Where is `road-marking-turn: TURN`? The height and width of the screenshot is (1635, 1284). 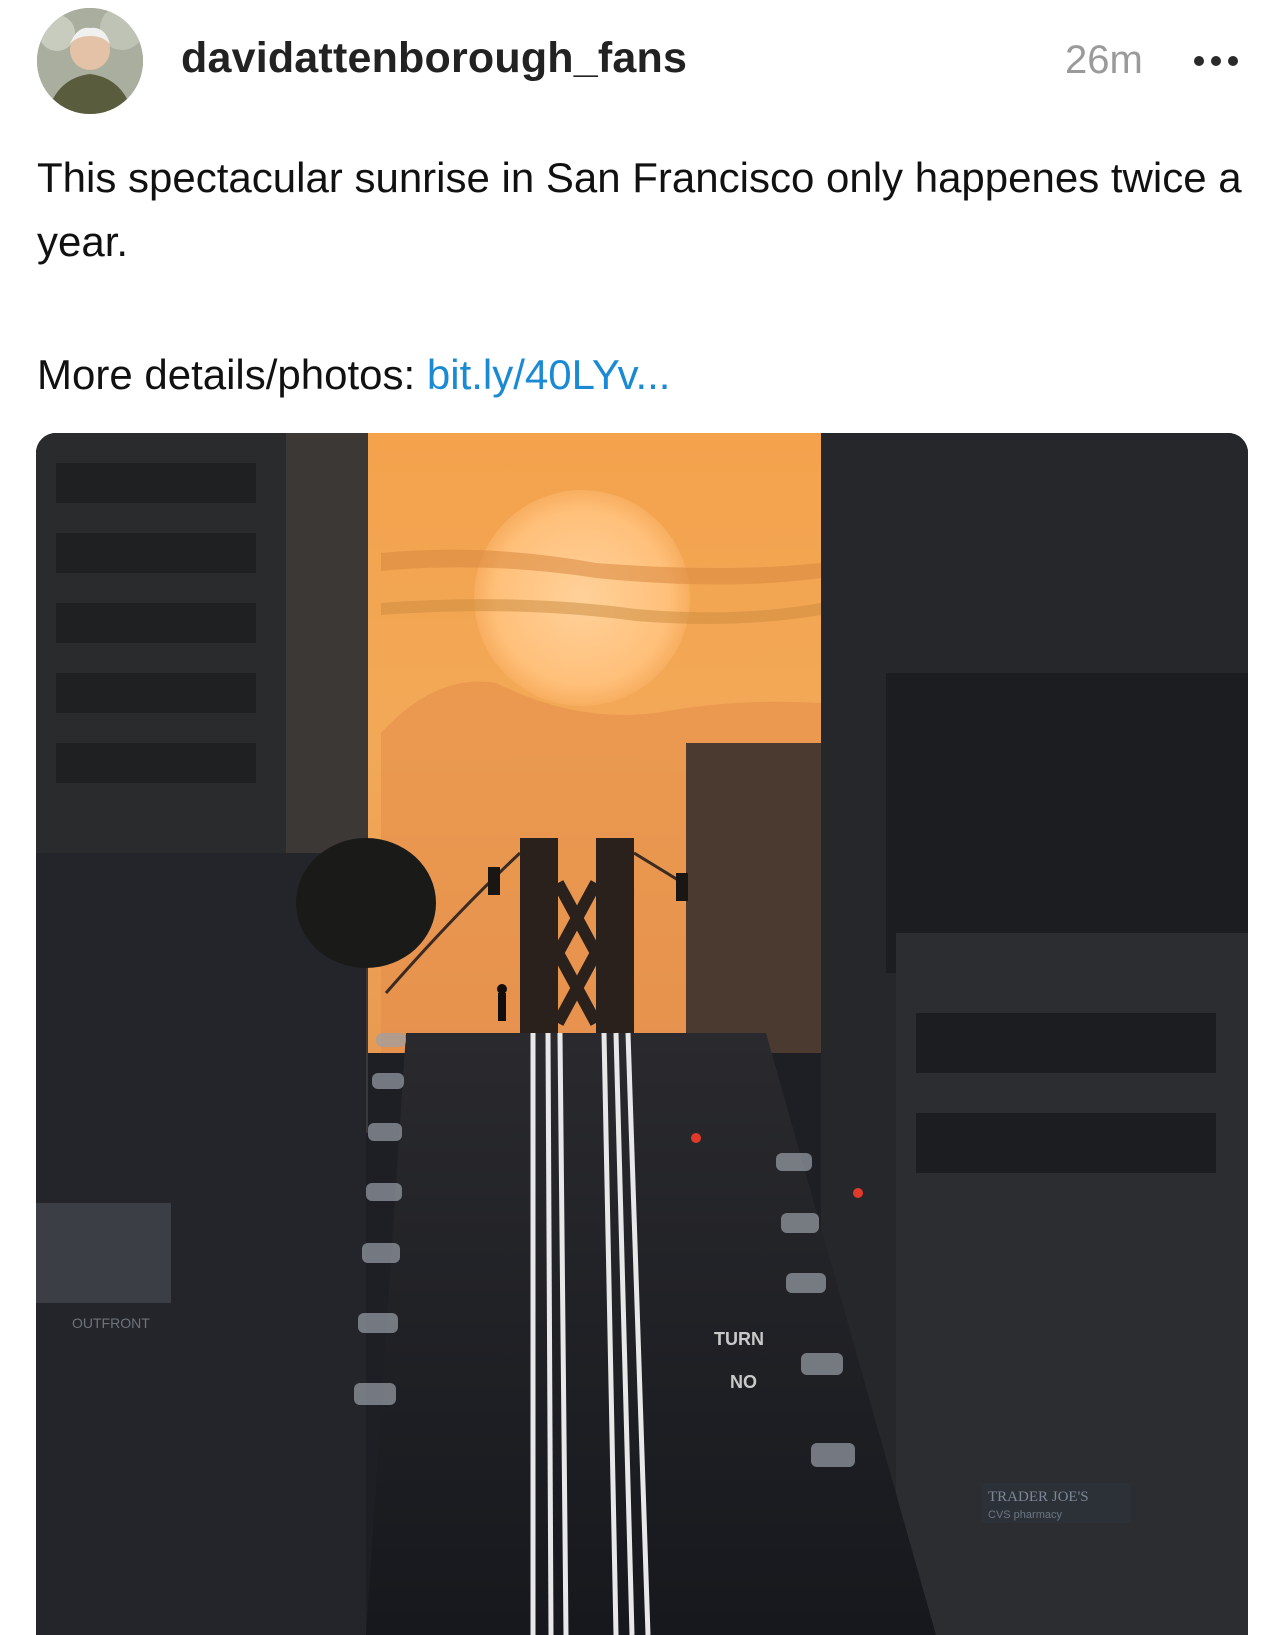 road-marking-turn: TURN is located at coordinates (739, 1339).